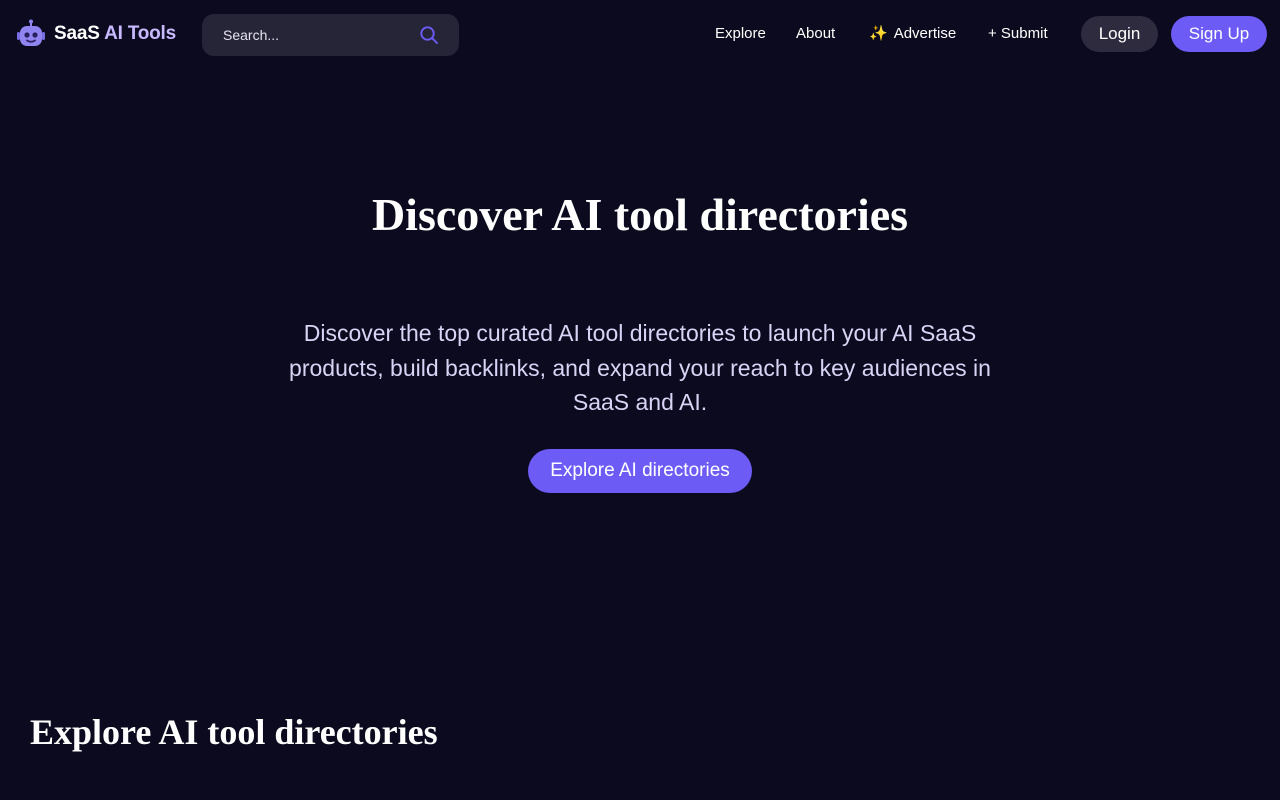  I want to click on brand-name: SaaS AI Tools, so click(115, 34).